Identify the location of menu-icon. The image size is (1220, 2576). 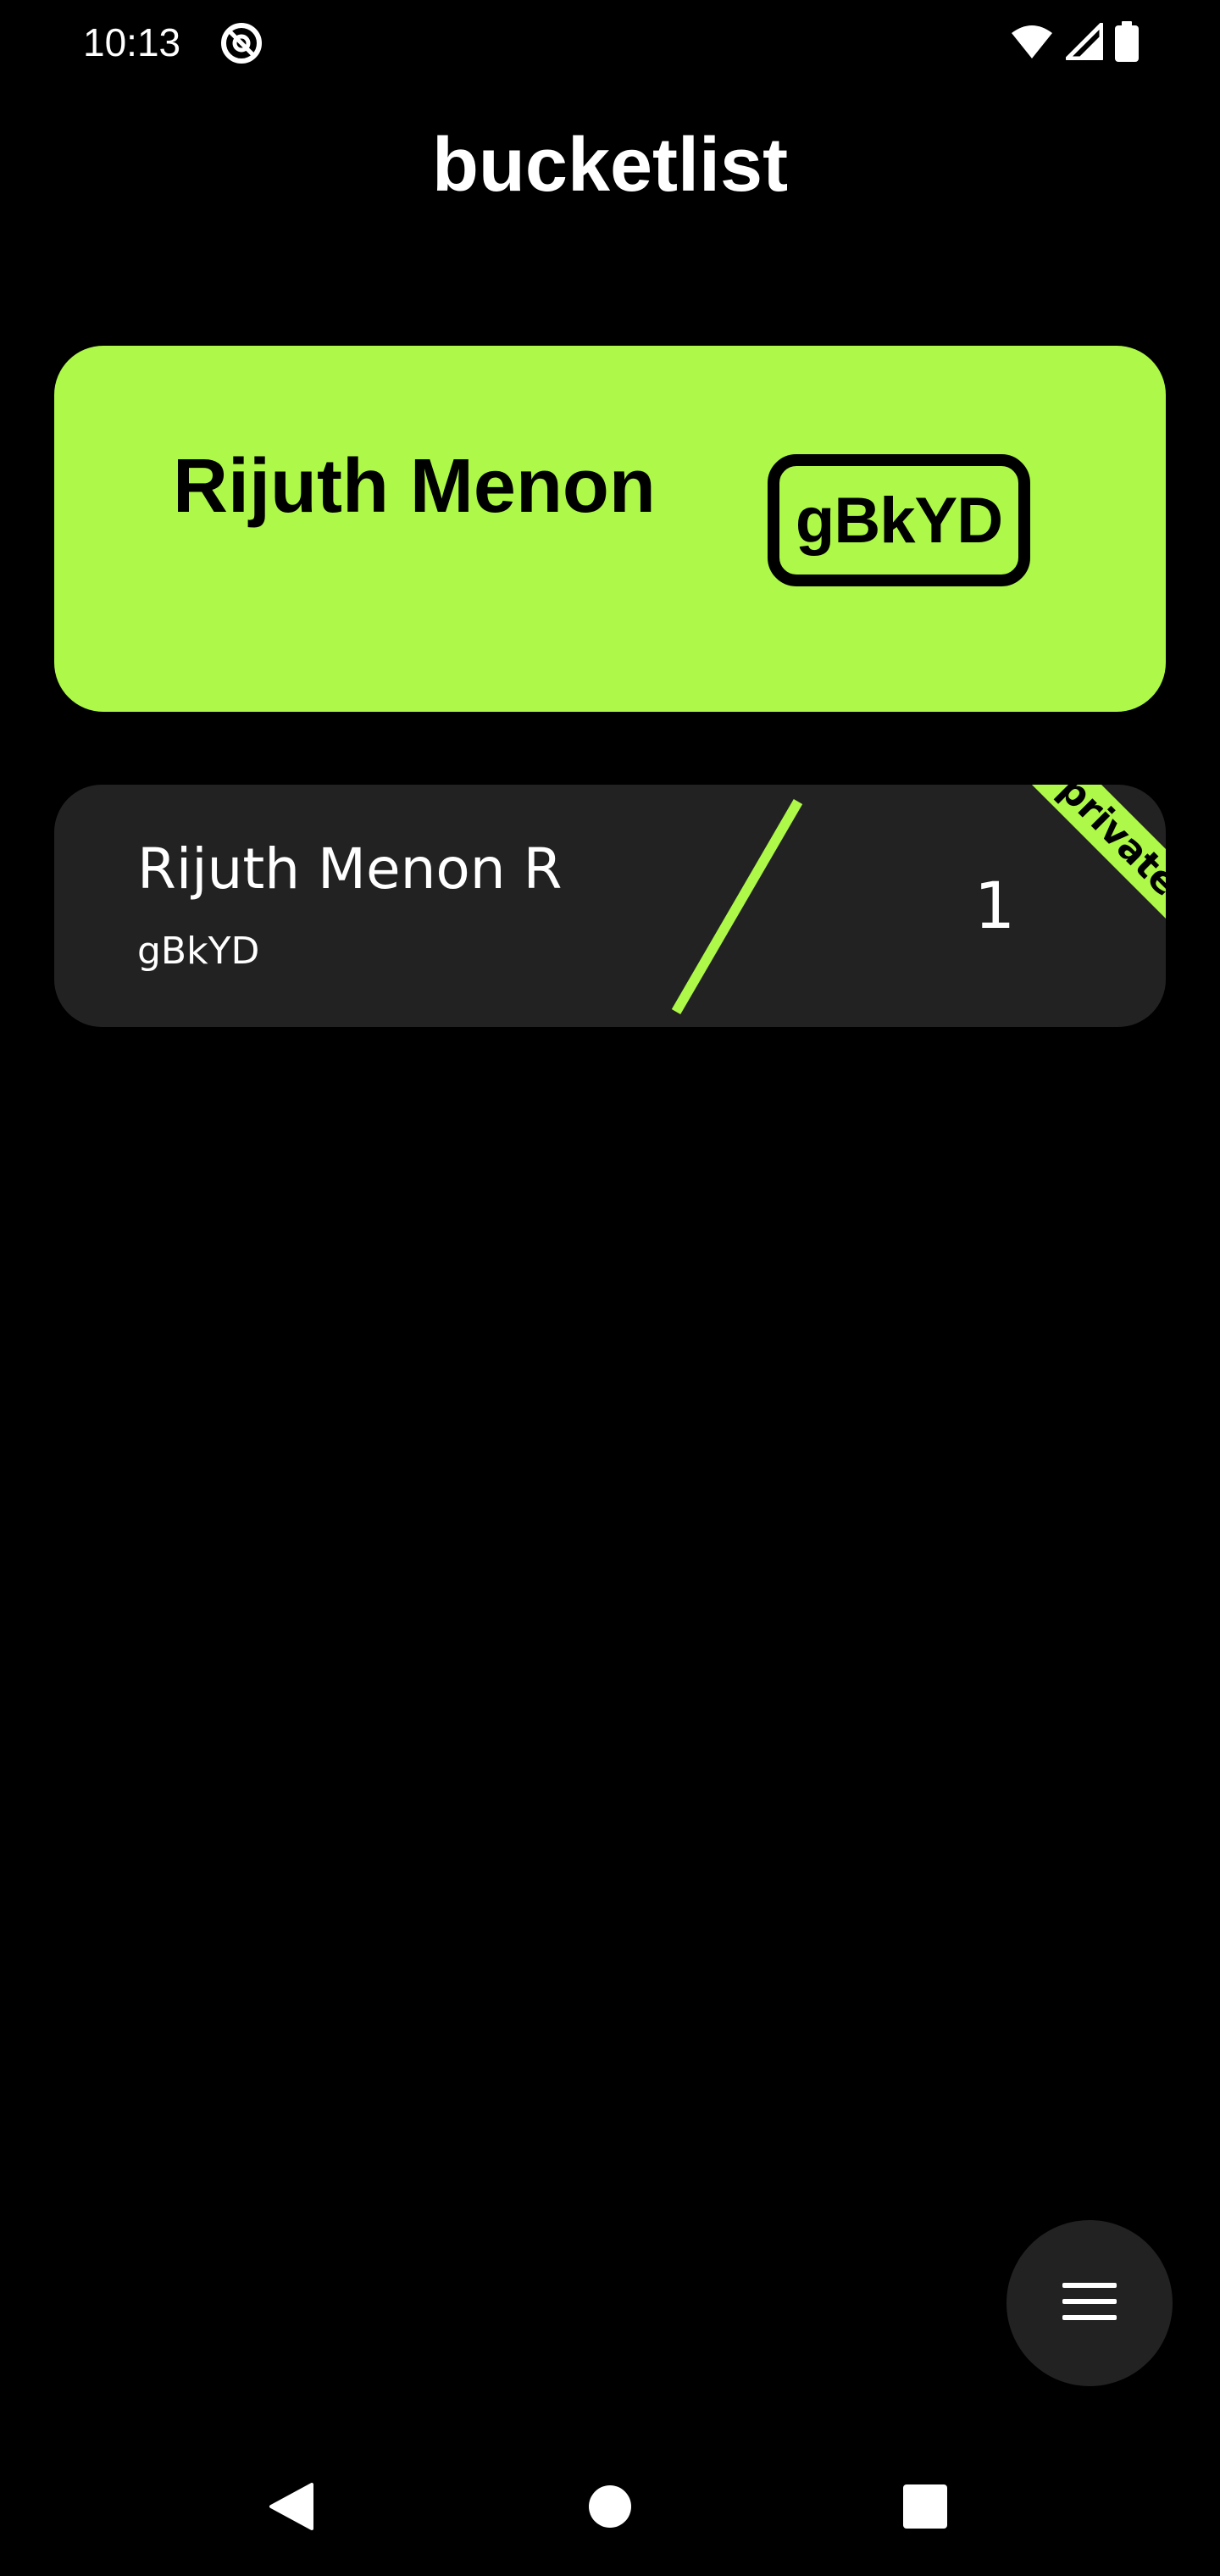
(1089, 2303).